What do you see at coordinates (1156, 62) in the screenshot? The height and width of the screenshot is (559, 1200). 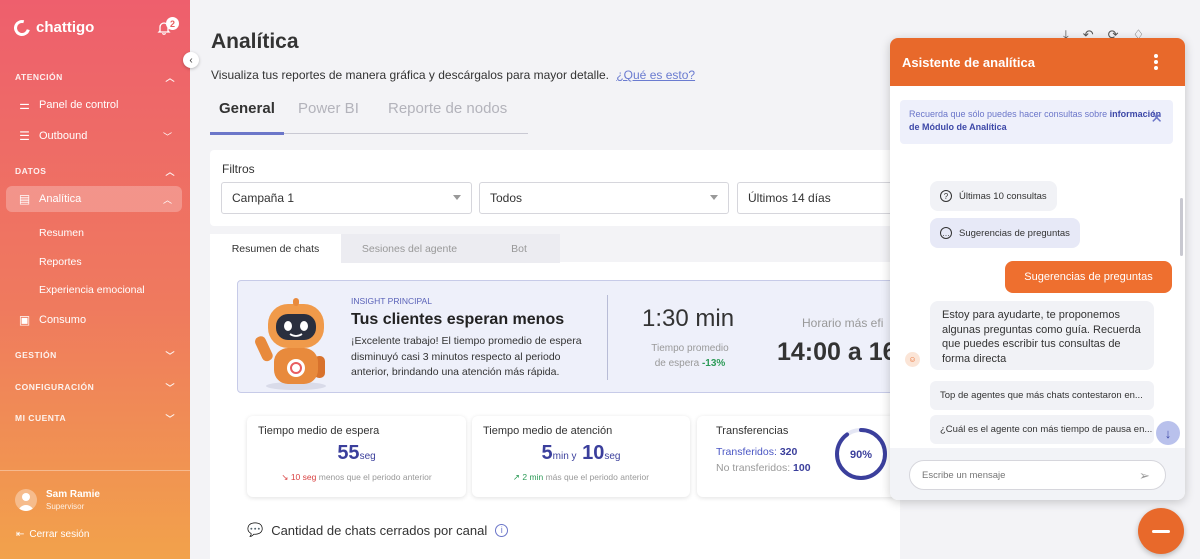 I see `kebab-menu-icon` at bounding box center [1156, 62].